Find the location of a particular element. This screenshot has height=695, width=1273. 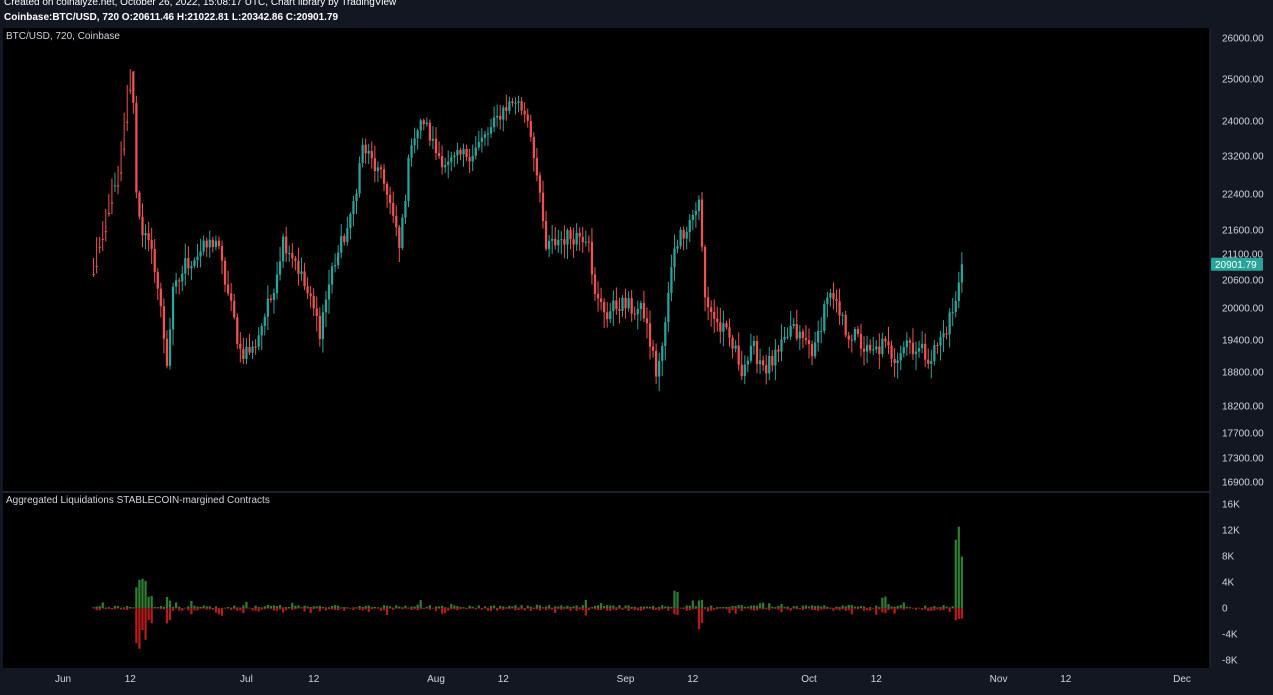

price-axis-tick: 21600.00 is located at coordinates (1243, 231).